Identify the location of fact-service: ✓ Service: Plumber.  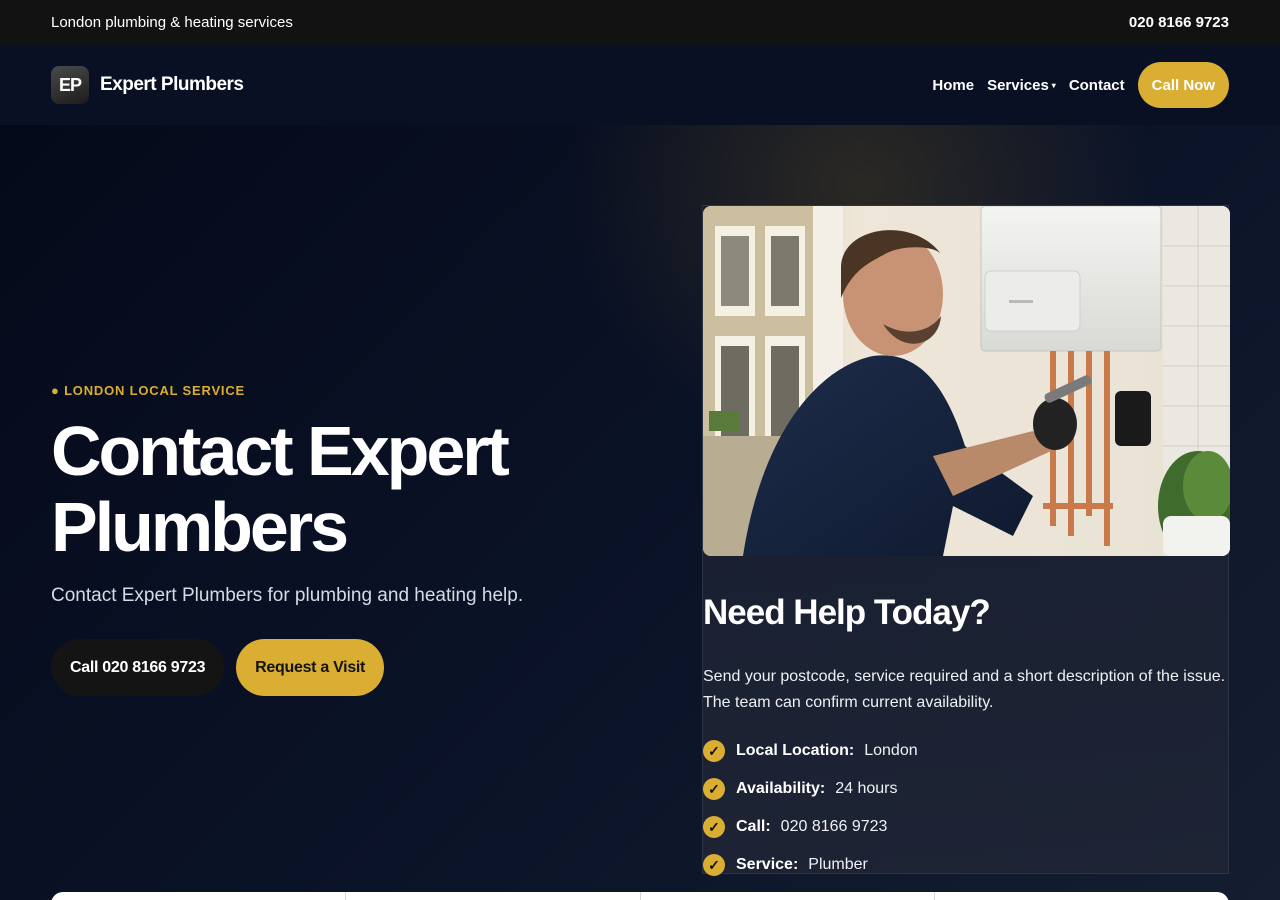
(810, 865).